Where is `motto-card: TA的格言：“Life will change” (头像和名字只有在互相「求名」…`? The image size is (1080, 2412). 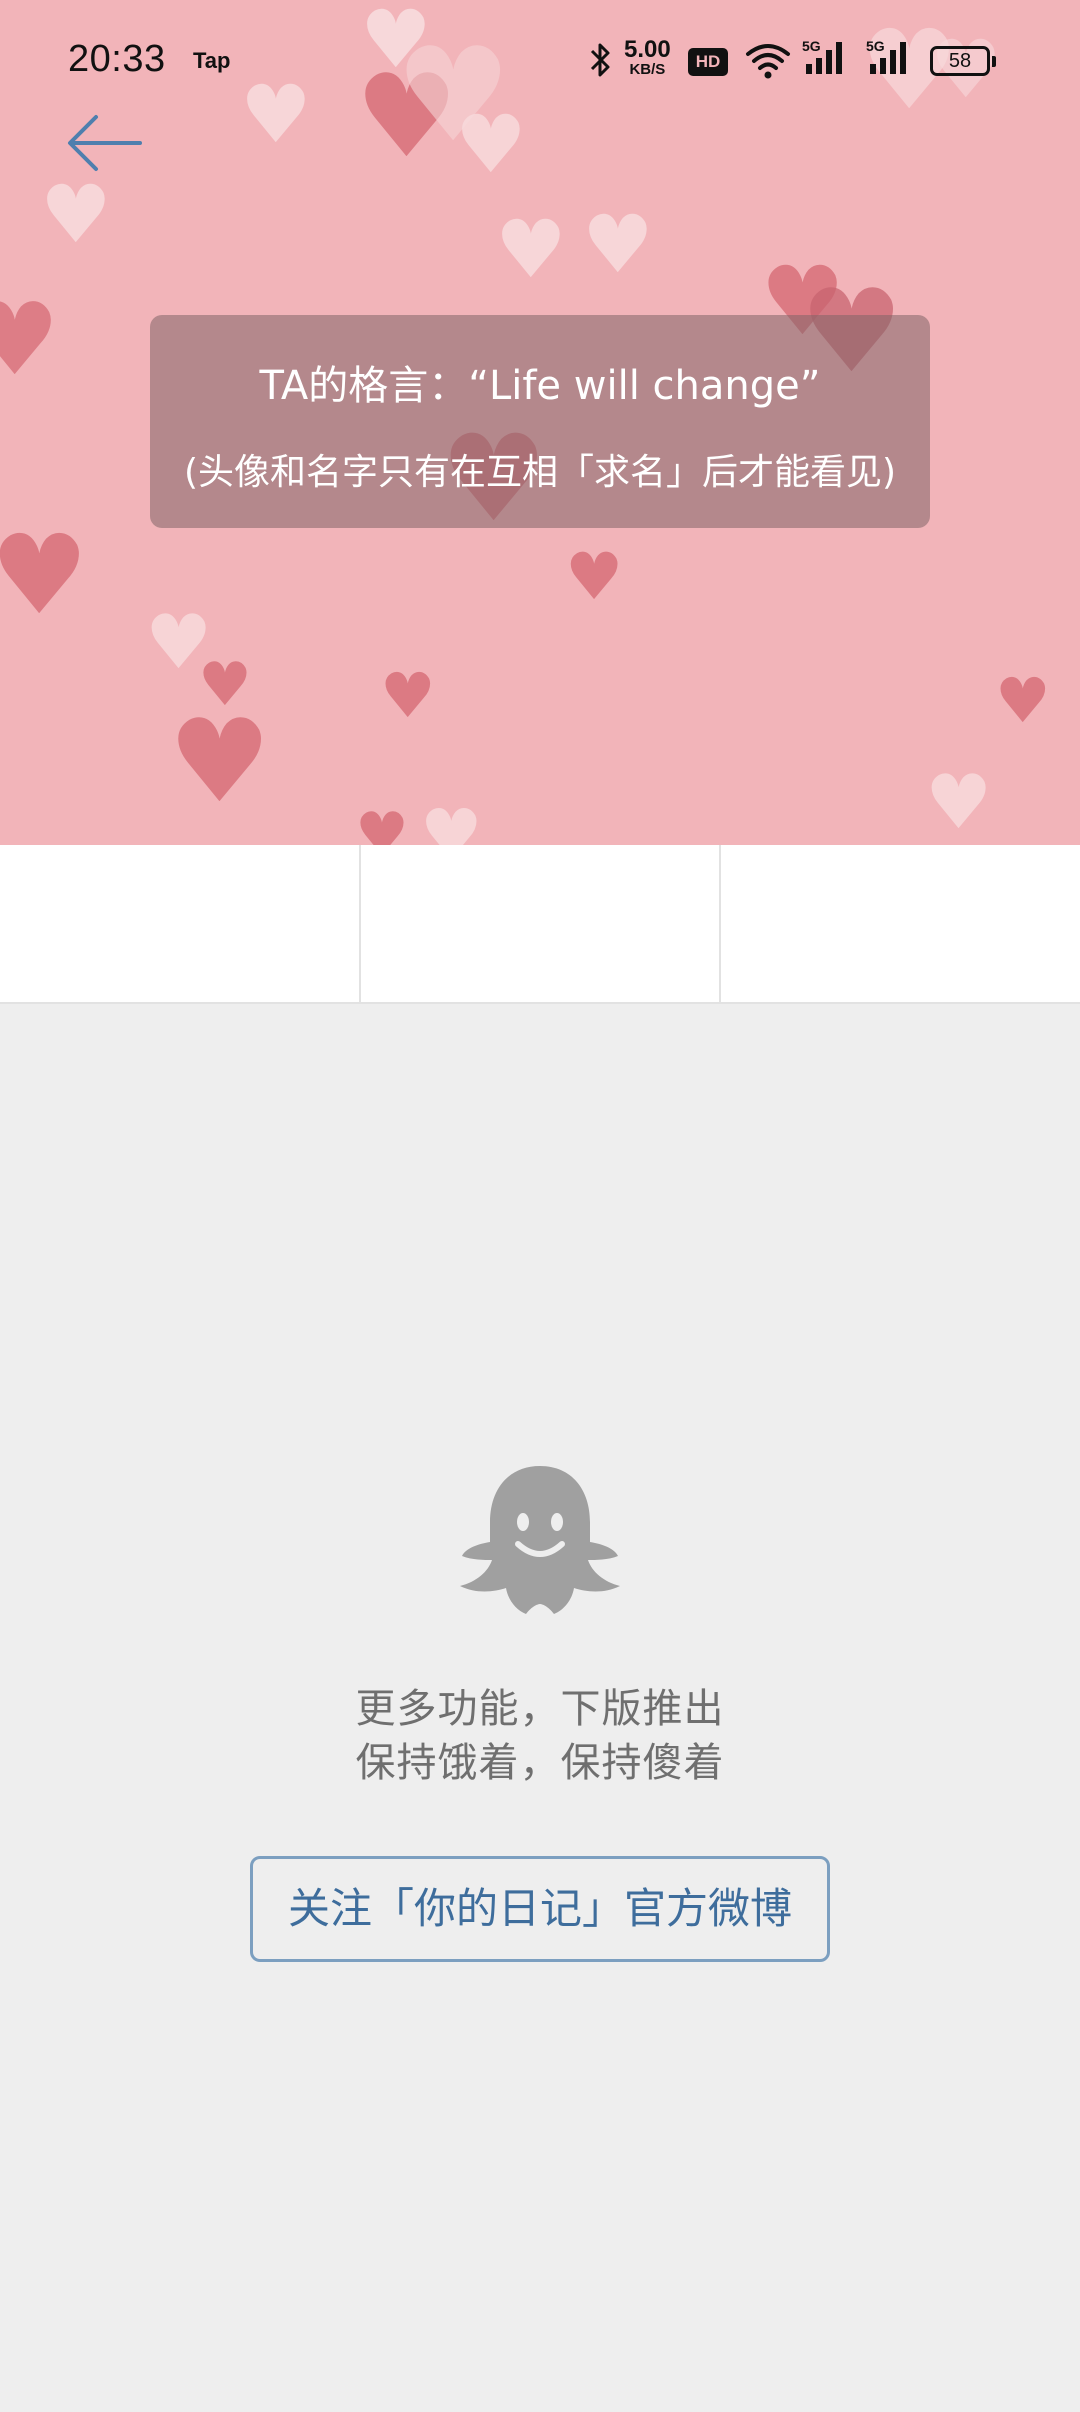
motto-card: TA的格言：“Life will change” (头像和名字只有在互相「求名」… is located at coordinates (540, 421).